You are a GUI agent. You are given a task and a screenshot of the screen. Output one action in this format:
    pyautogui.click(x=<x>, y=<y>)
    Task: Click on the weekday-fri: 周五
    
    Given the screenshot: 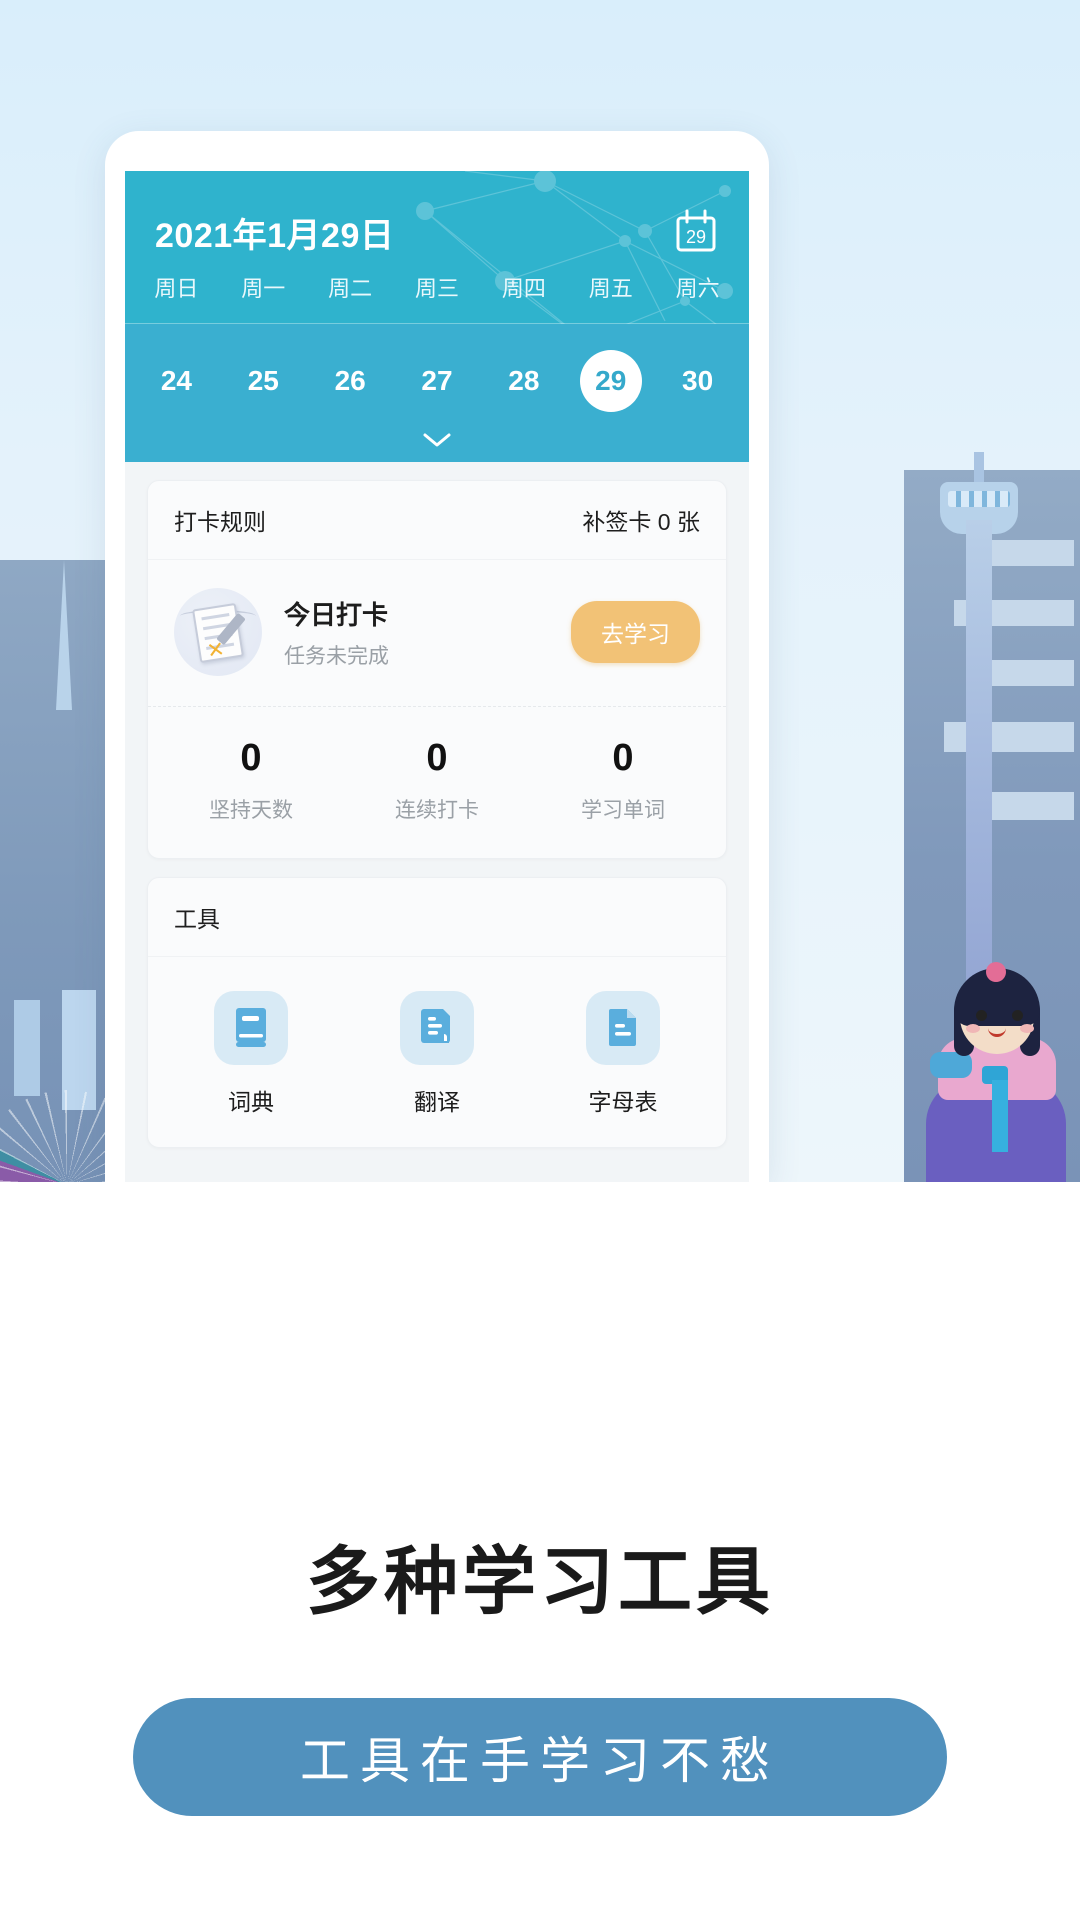 What is the action you would take?
    pyautogui.click(x=610, y=288)
    